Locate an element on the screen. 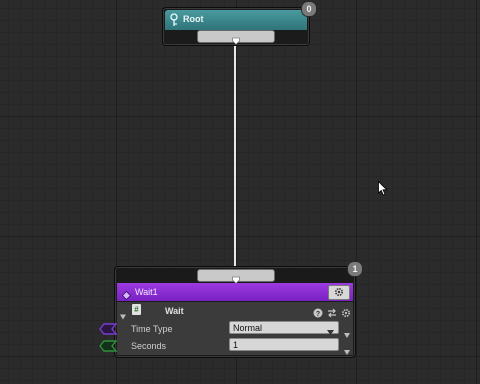  seconds-value: 1 is located at coordinates (236, 345).